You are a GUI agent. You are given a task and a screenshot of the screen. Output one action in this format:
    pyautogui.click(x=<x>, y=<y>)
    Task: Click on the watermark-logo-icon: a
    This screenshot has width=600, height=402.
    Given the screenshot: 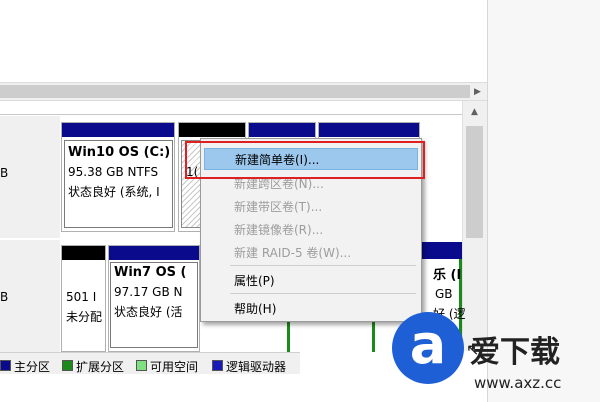 What is the action you would take?
    pyautogui.click(x=428, y=344)
    